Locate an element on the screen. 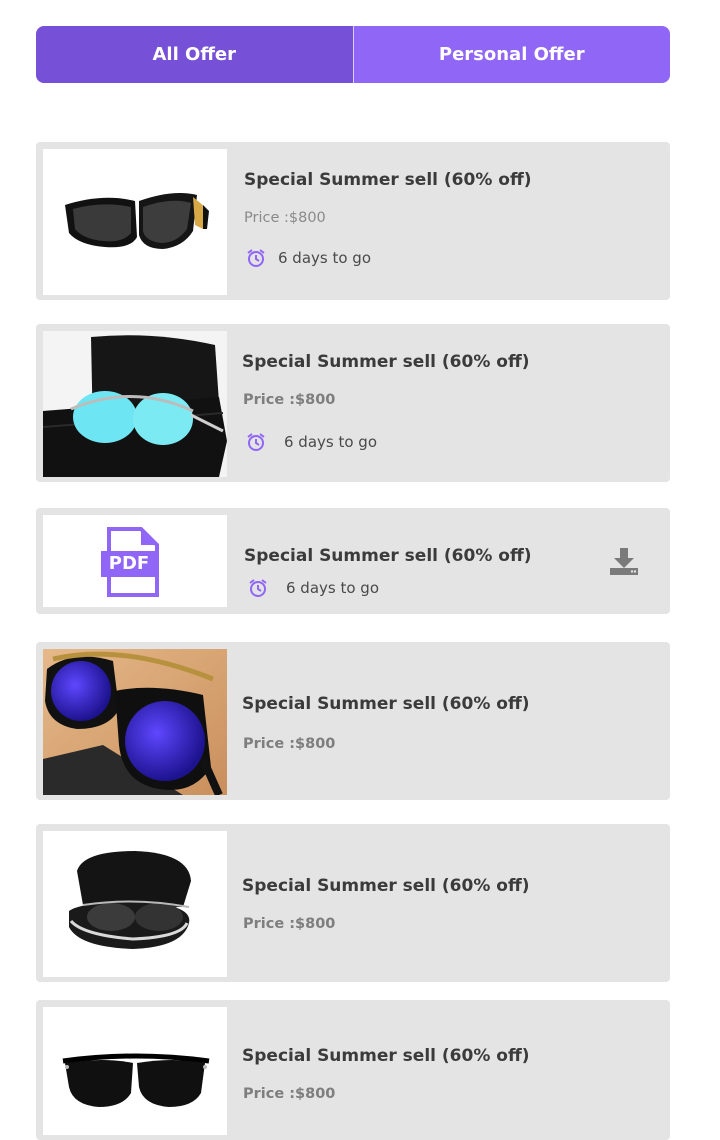 The image size is (720, 1140). offer-tabs: All Offer Personal Offer is located at coordinates (353, 54).